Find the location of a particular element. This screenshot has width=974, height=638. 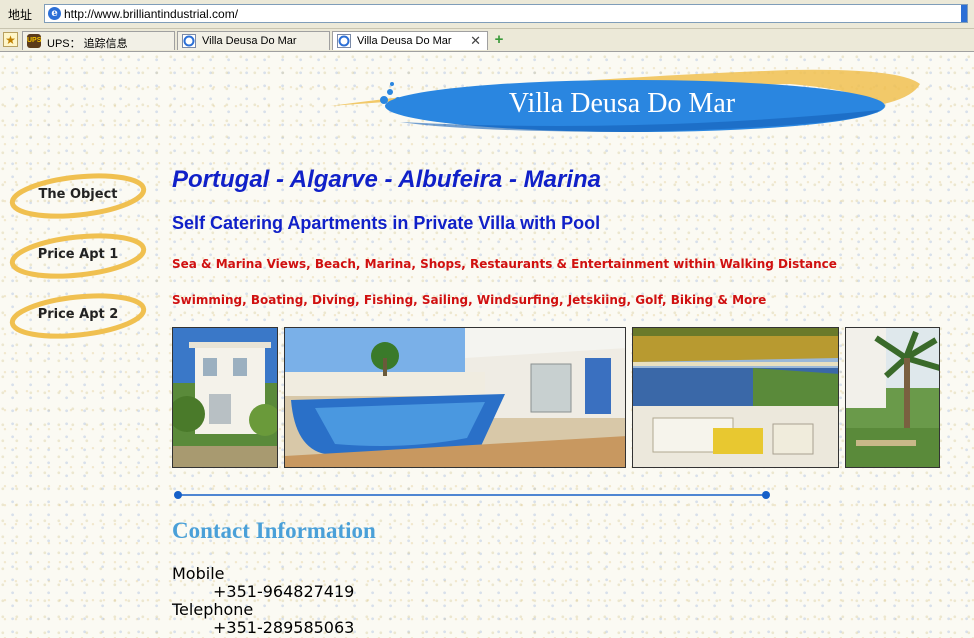

new-tab-icon: + is located at coordinates (499, 40).